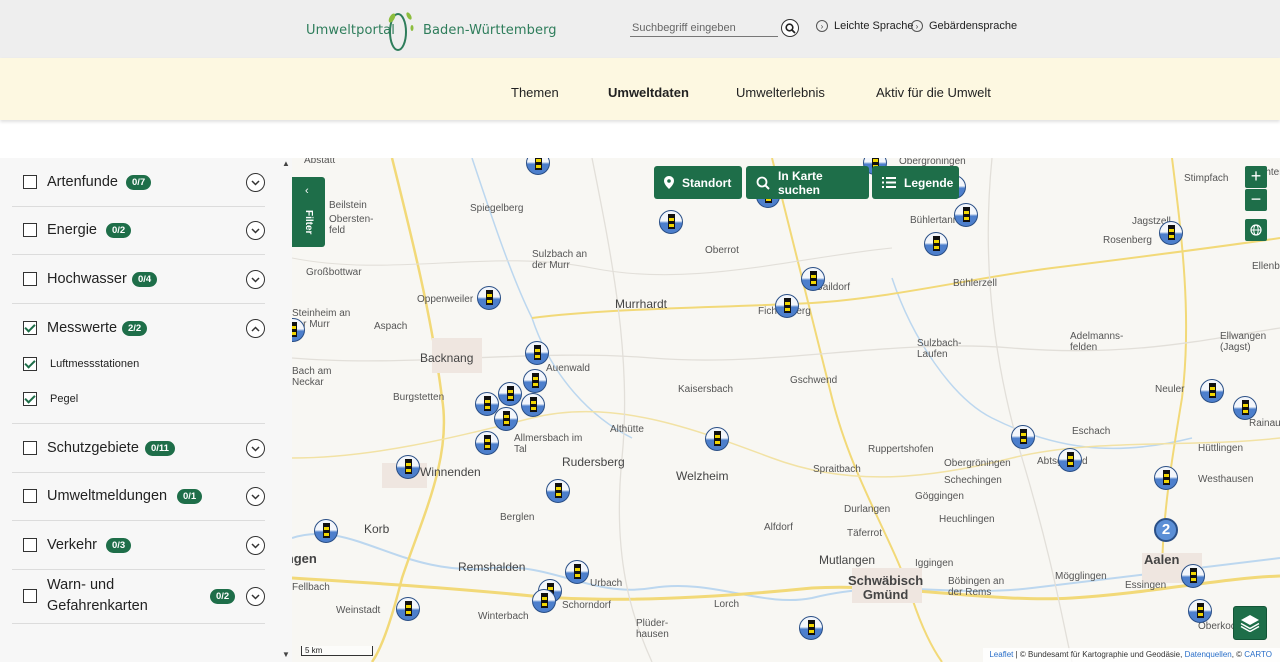 Image resolution: width=1280 pixels, height=662 pixels. Describe the element at coordinates (1208, 654) in the screenshot. I see `datenquellen-link: Datenquellen` at that location.